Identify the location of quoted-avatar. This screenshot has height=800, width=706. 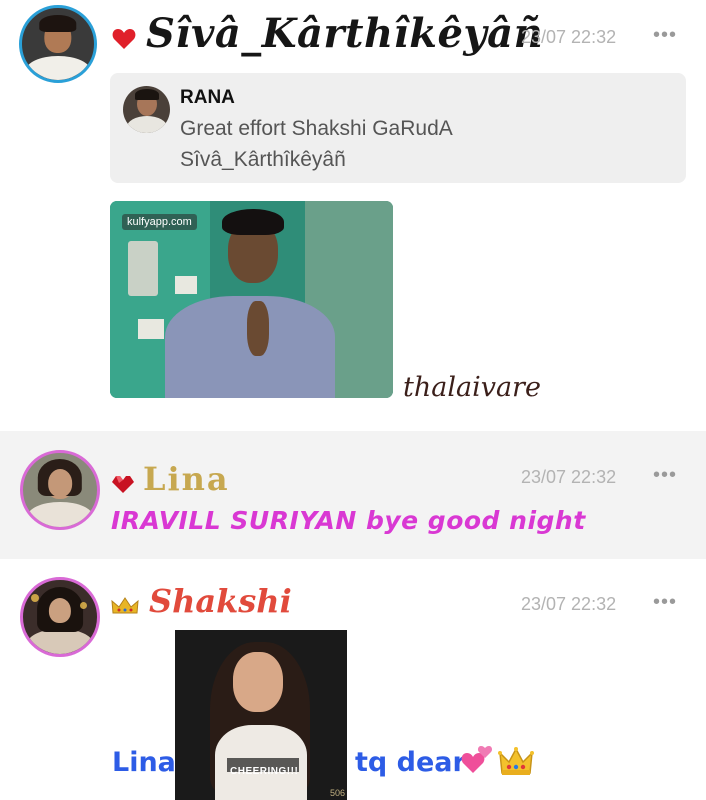
(146, 109).